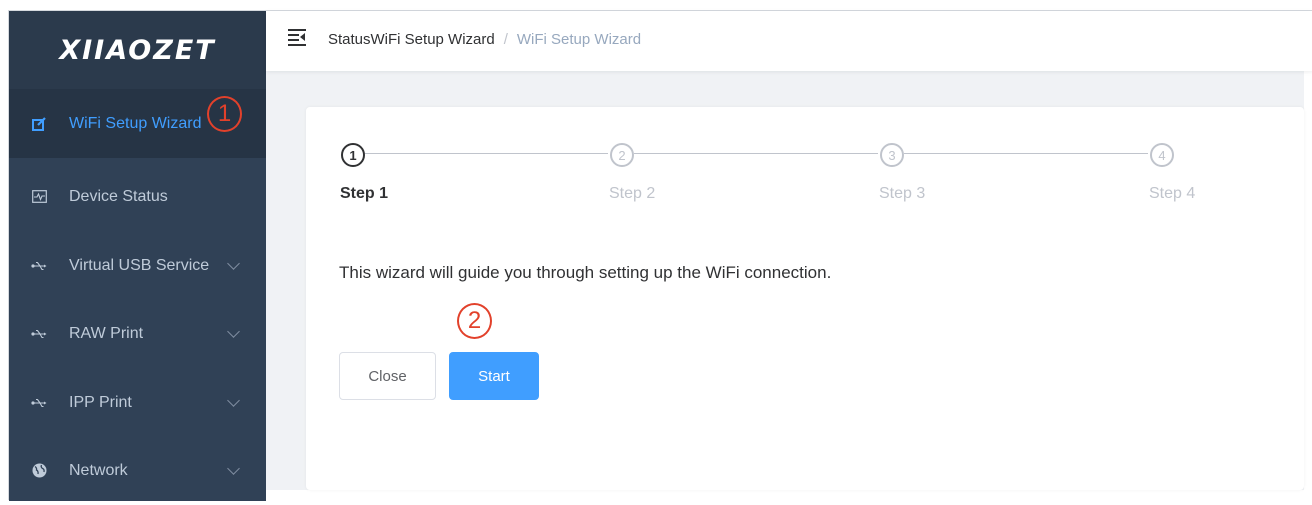 The image size is (1312, 505). Describe the element at coordinates (98, 470) in the screenshot. I see `sidebar-item-label: Network` at that location.